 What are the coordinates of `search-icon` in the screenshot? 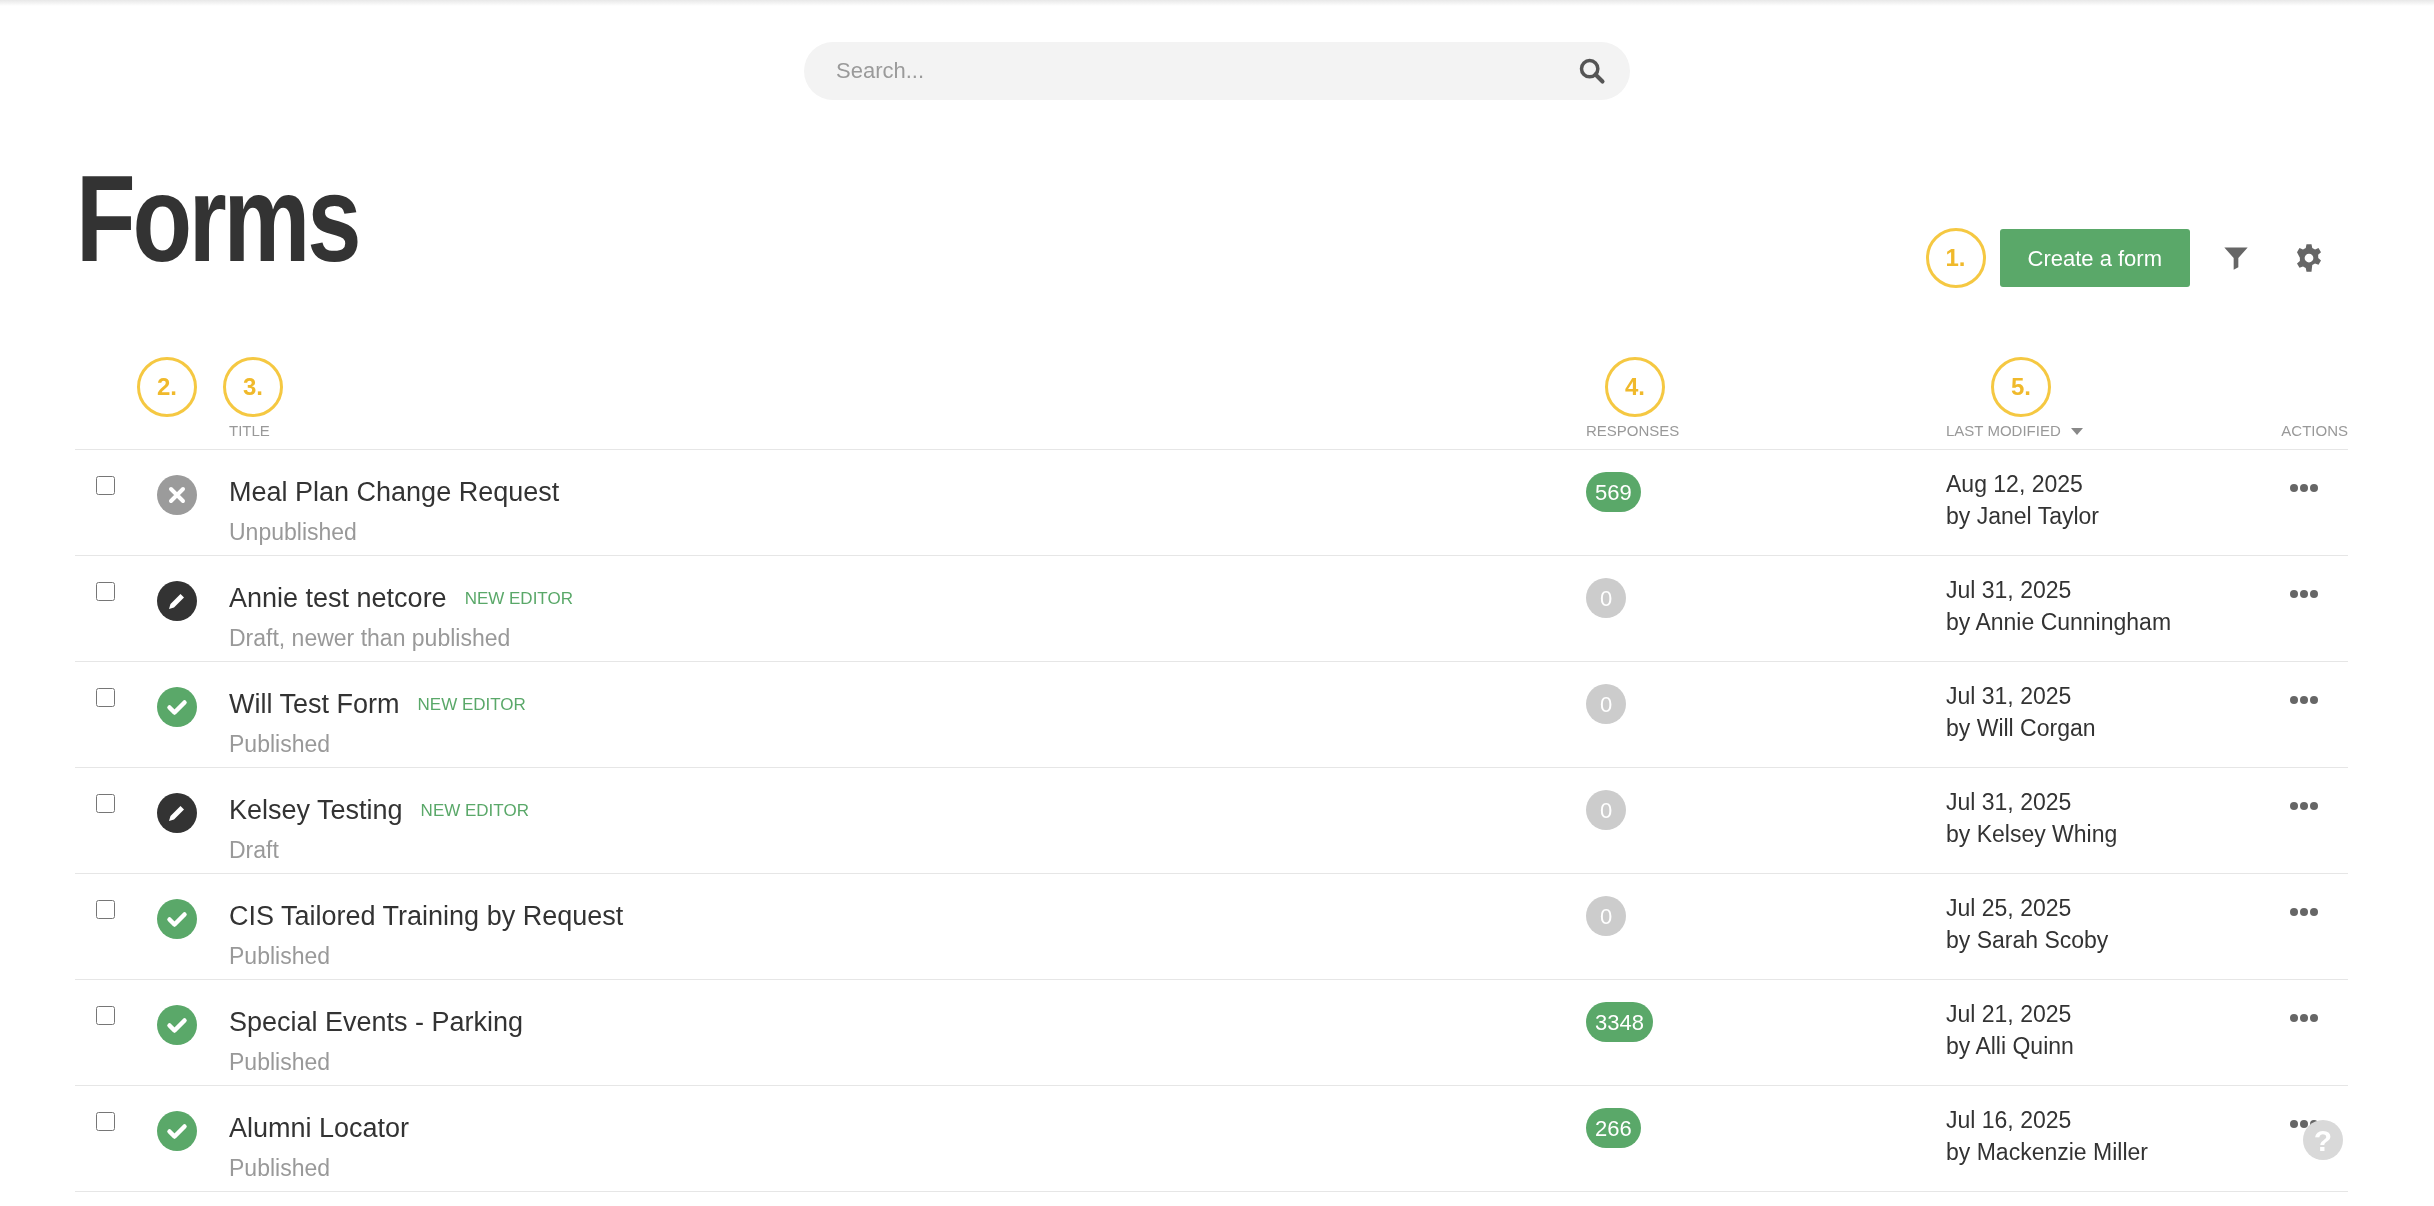 It's located at (1592, 71).